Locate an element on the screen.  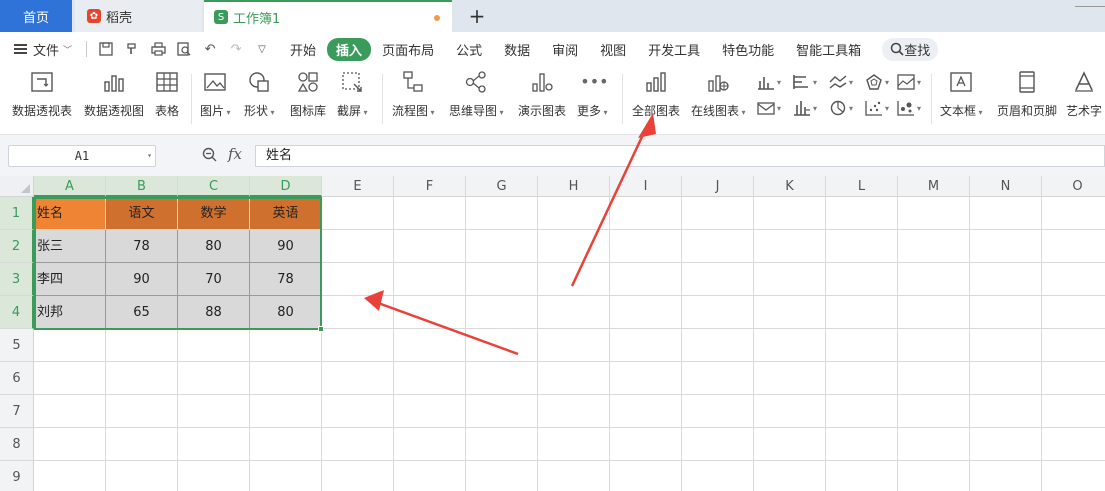
cell-l2 is located at coordinates (862, 246).